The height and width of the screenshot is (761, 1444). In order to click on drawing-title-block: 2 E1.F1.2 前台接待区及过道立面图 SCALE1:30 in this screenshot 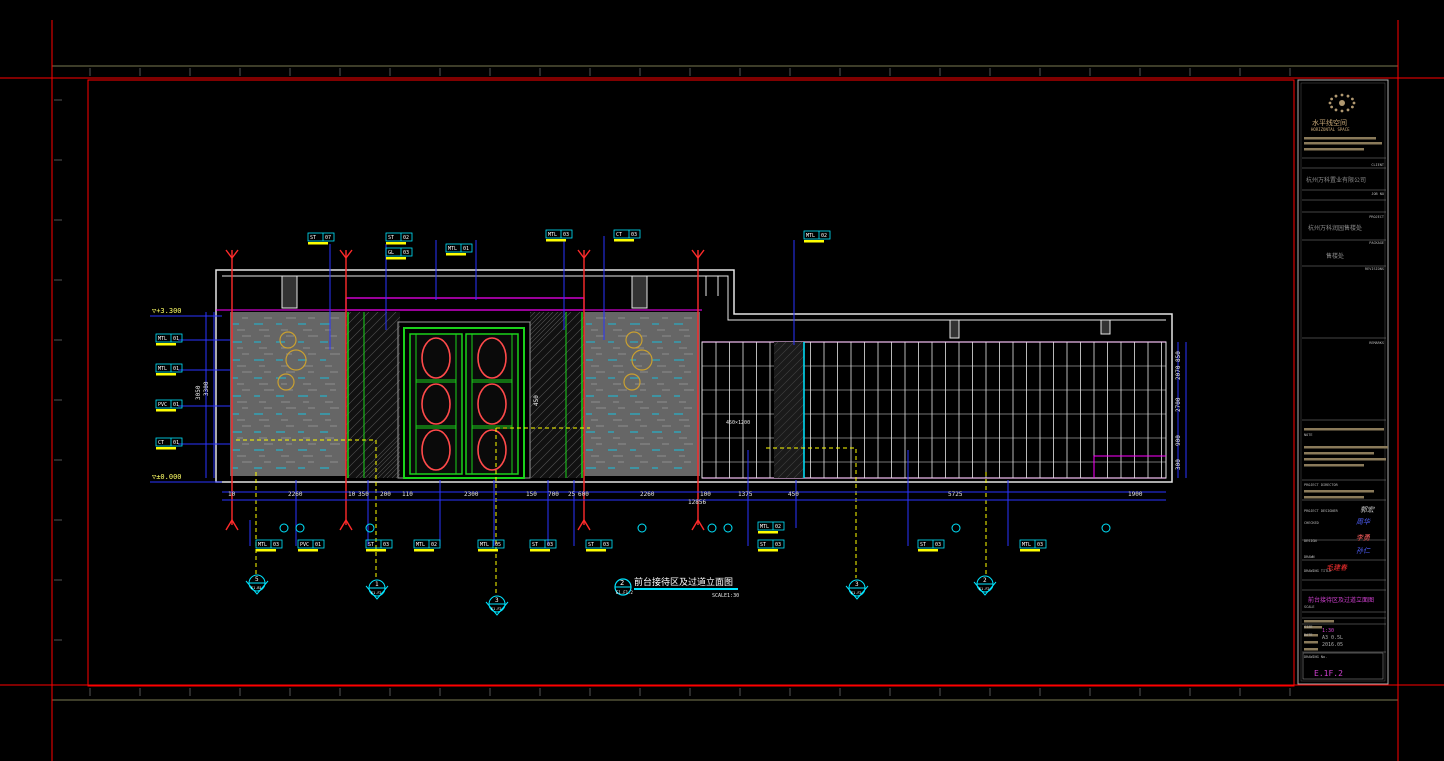, I will do `click(676, 587)`.